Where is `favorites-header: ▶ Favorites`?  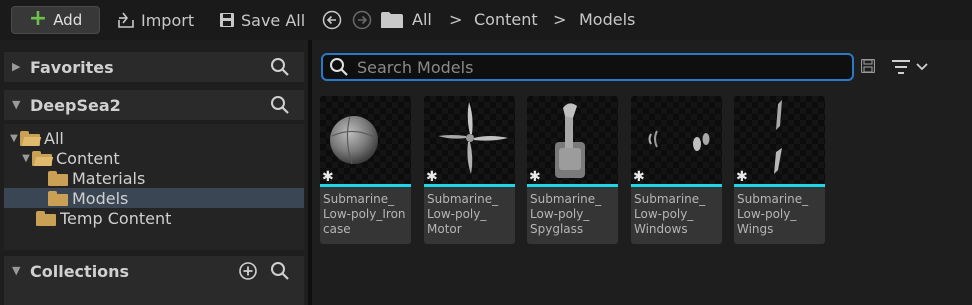
favorites-header: ▶ Favorites is located at coordinates (154, 67).